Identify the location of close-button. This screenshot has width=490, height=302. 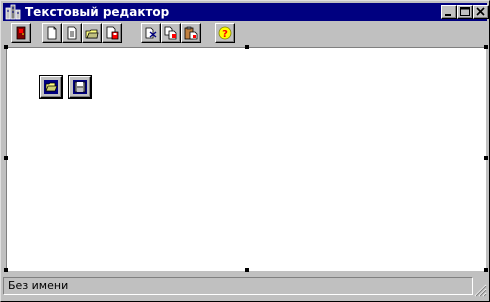
(481, 12).